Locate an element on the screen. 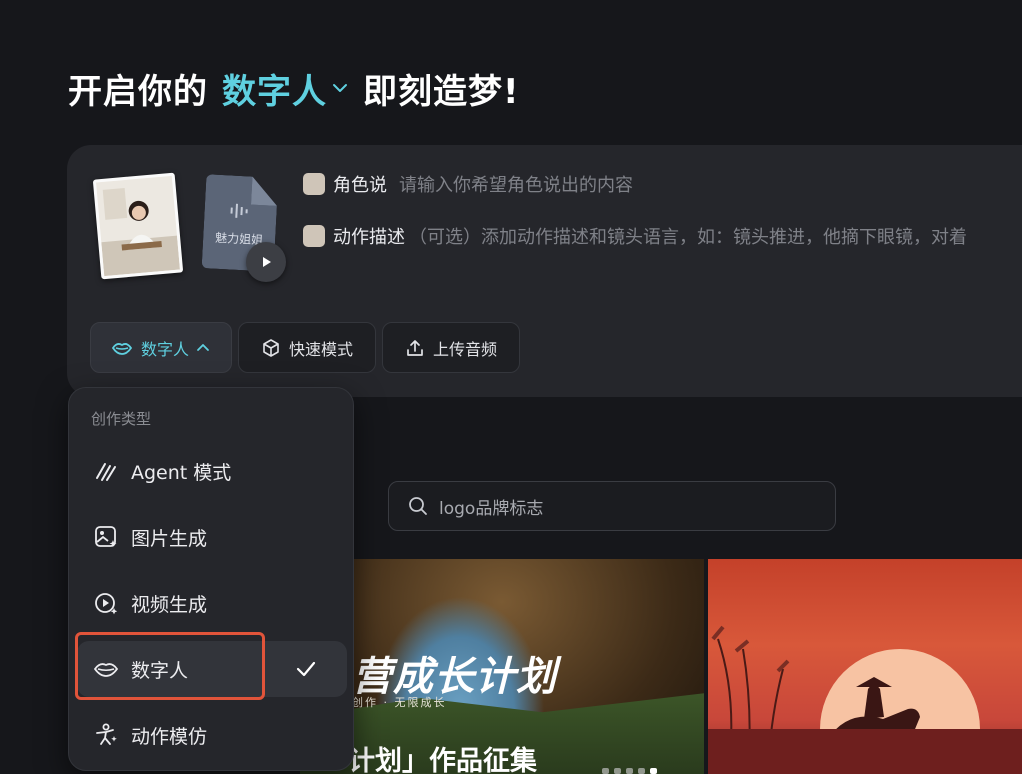 Image resolution: width=1022 pixels, height=774 pixels. search-input: logo品牌标志 is located at coordinates (612, 506).